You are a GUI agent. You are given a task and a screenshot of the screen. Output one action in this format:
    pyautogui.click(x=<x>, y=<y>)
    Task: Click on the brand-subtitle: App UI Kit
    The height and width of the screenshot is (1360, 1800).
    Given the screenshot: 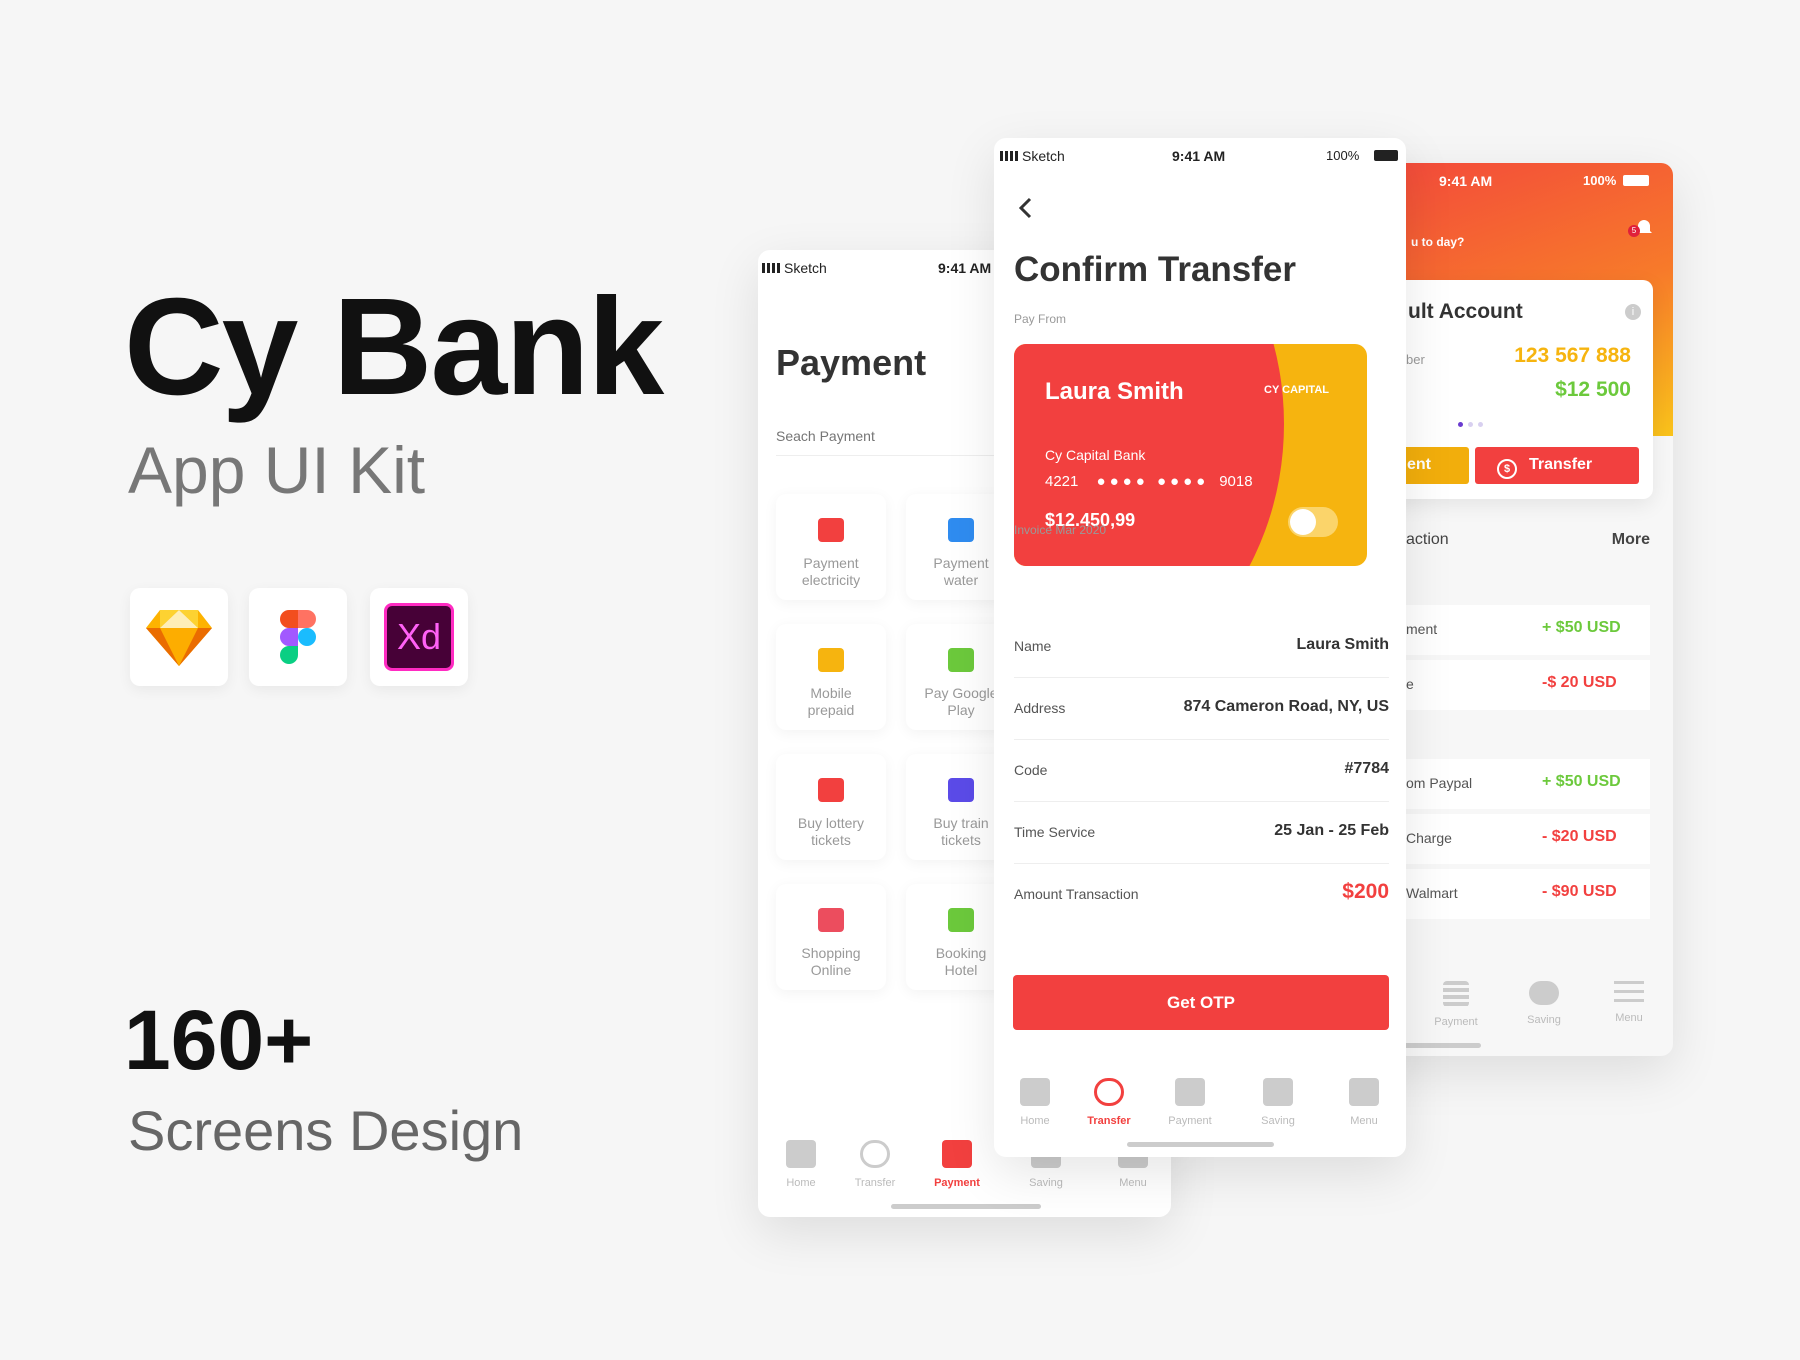 What is the action you would take?
    pyautogui.click(x=277, y=470)
    